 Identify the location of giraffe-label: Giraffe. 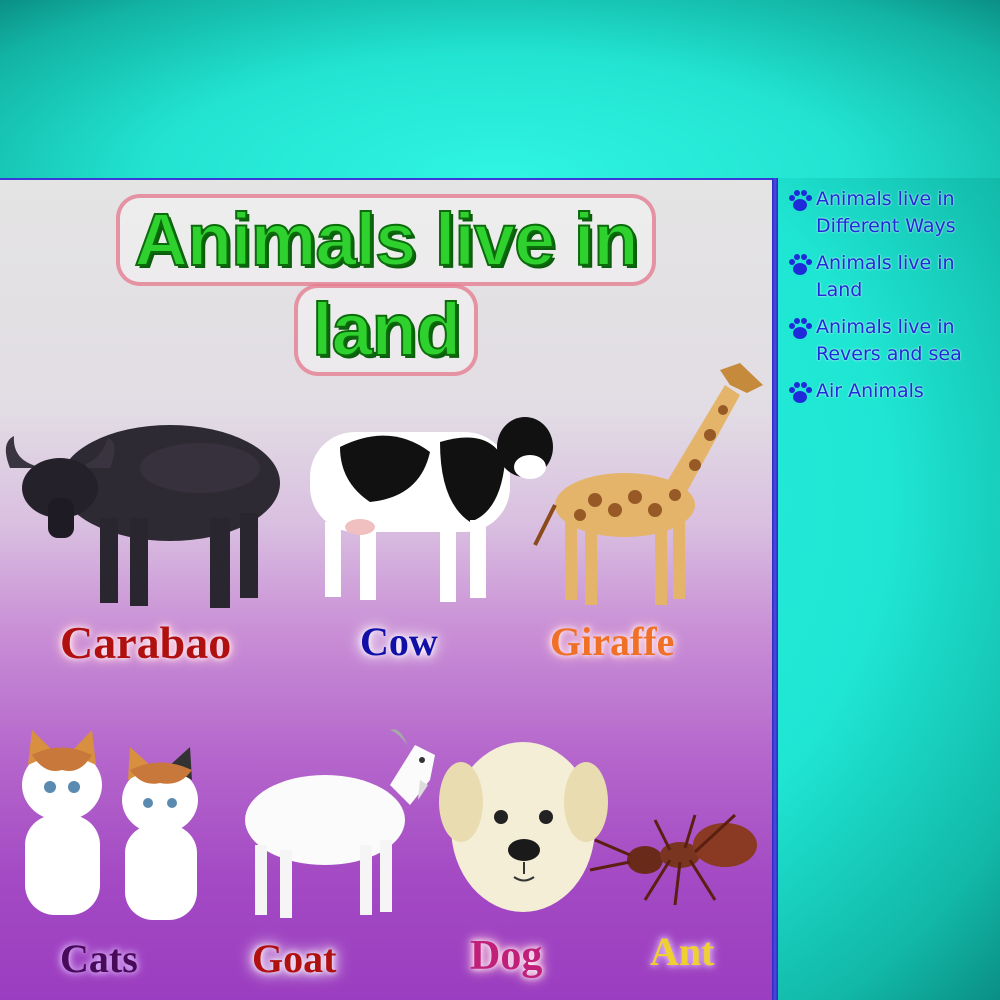
(612, 641).